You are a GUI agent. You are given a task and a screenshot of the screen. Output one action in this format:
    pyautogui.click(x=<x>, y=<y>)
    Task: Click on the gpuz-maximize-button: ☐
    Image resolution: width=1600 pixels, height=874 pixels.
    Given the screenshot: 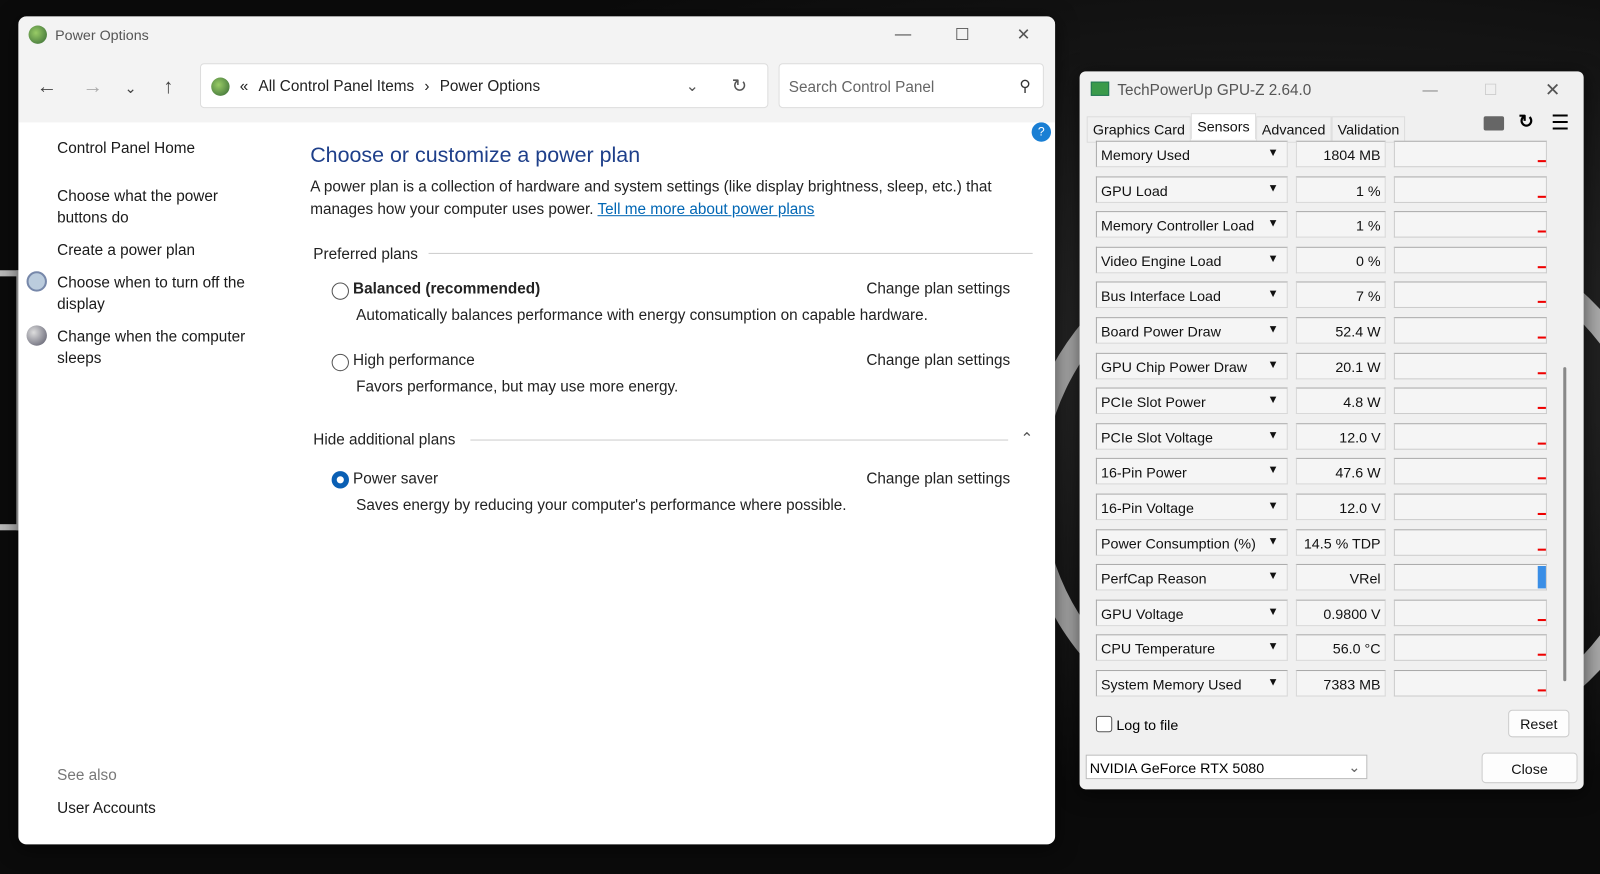 What is the action you would take?
    pyautogui.click(x=1491, y=90)
    